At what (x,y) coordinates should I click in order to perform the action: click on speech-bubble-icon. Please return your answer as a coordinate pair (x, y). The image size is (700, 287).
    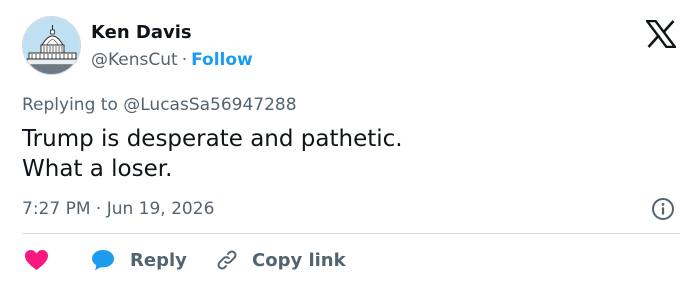
    Looking at the image, I should click on (103, 260).